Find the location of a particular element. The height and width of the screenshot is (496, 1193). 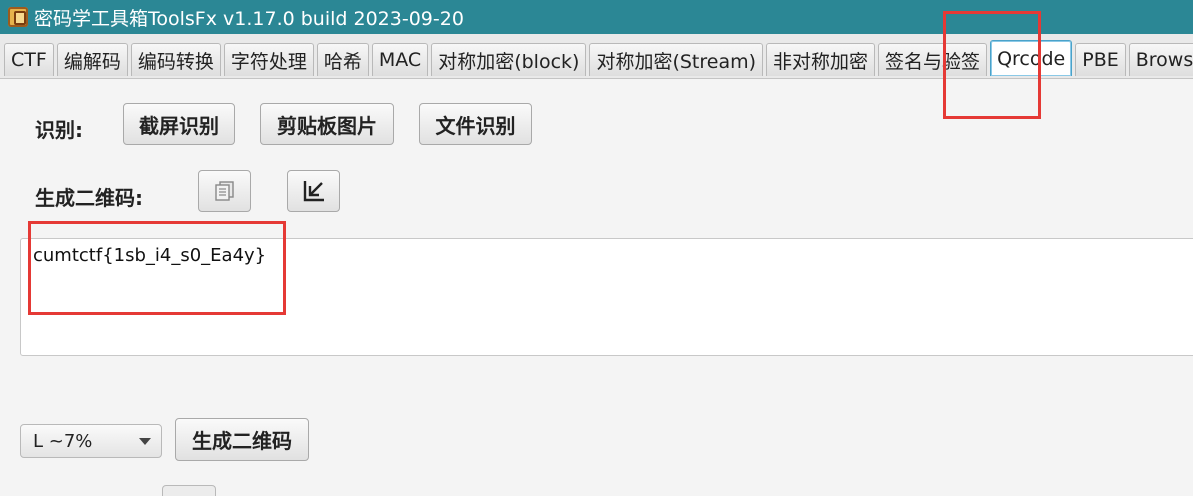

import-arrow-icon is located at coordinates (313, 191).